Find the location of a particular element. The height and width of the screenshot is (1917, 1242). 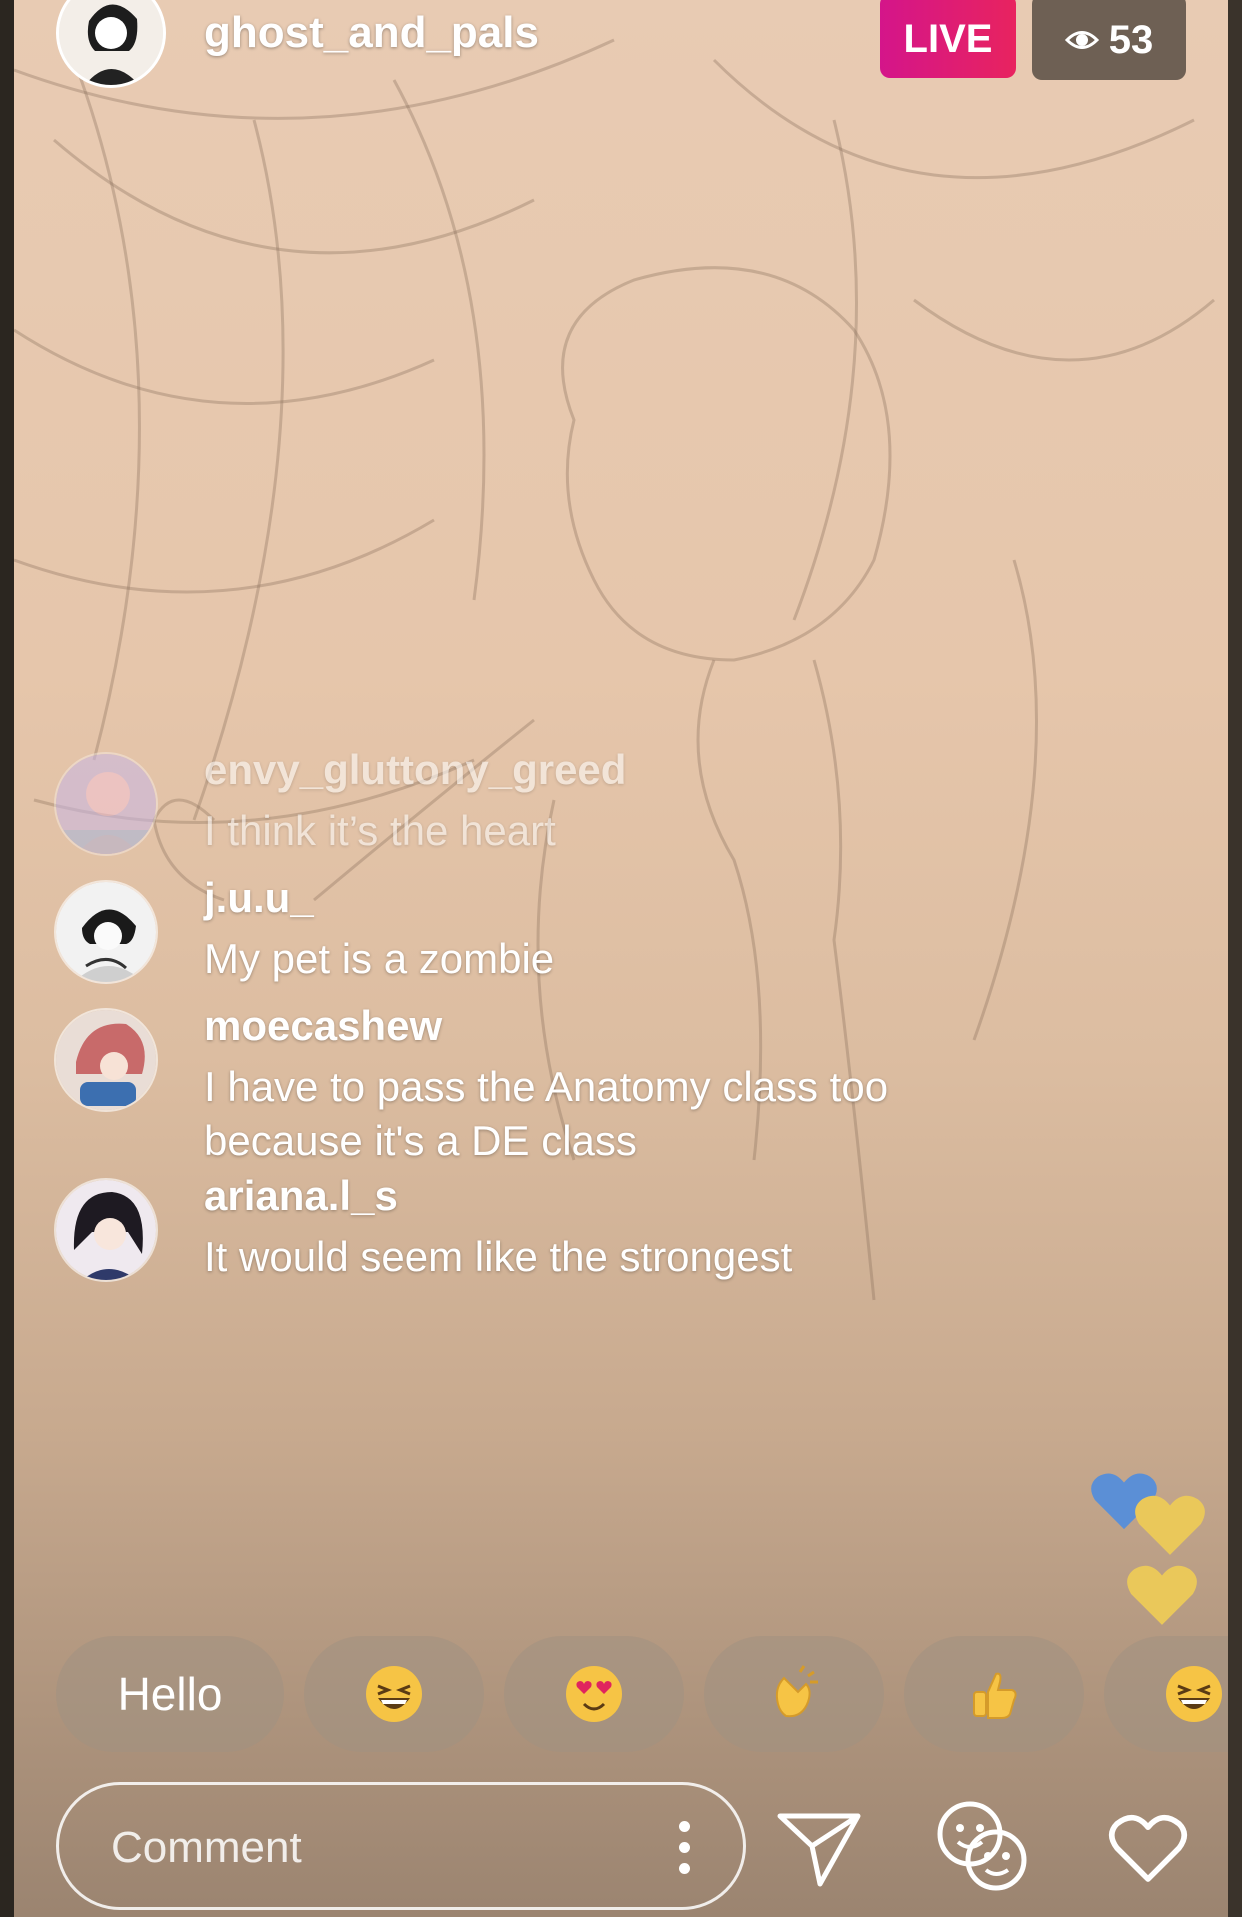

send-icon is located at coordinates (819, 1848).